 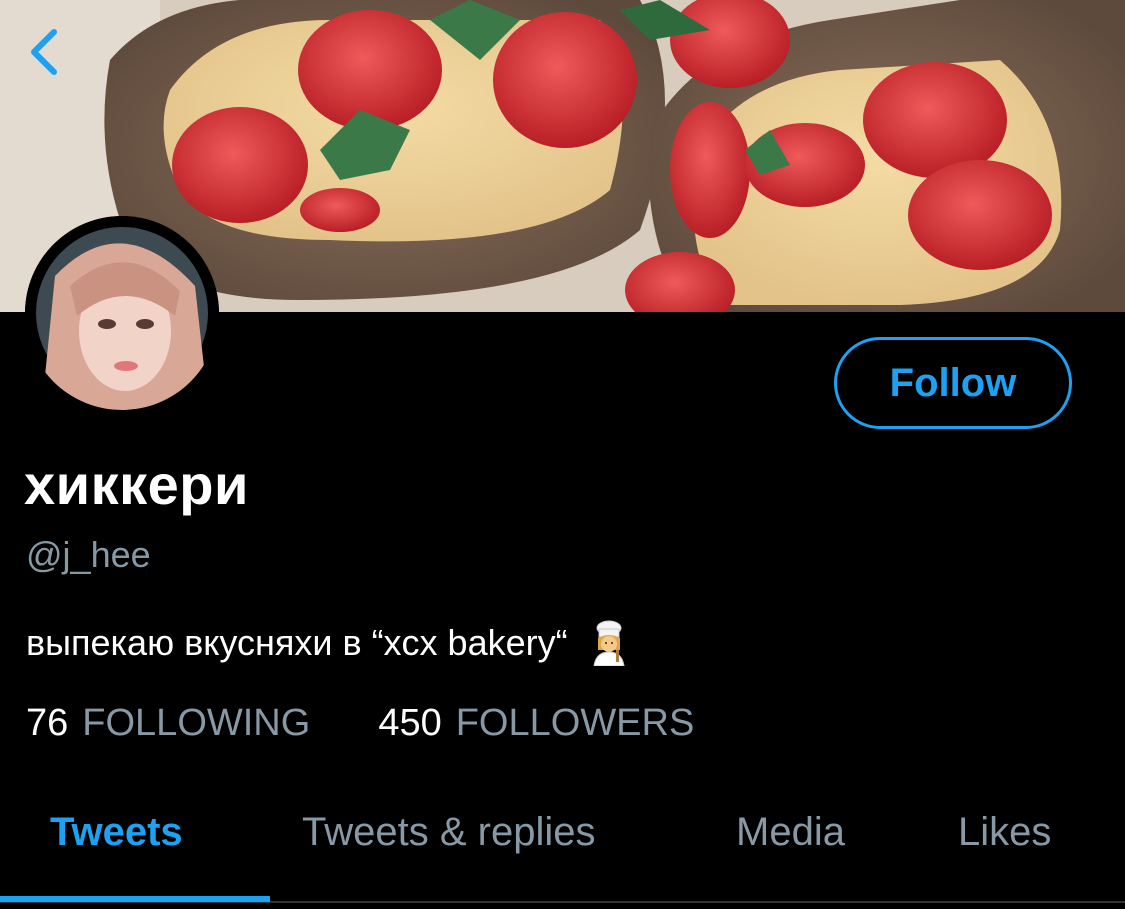 What do you see at coordinates (609, 643) in the screenshot?
I see `woman-cook-emoji-icon` at bounding box center [609, 643].